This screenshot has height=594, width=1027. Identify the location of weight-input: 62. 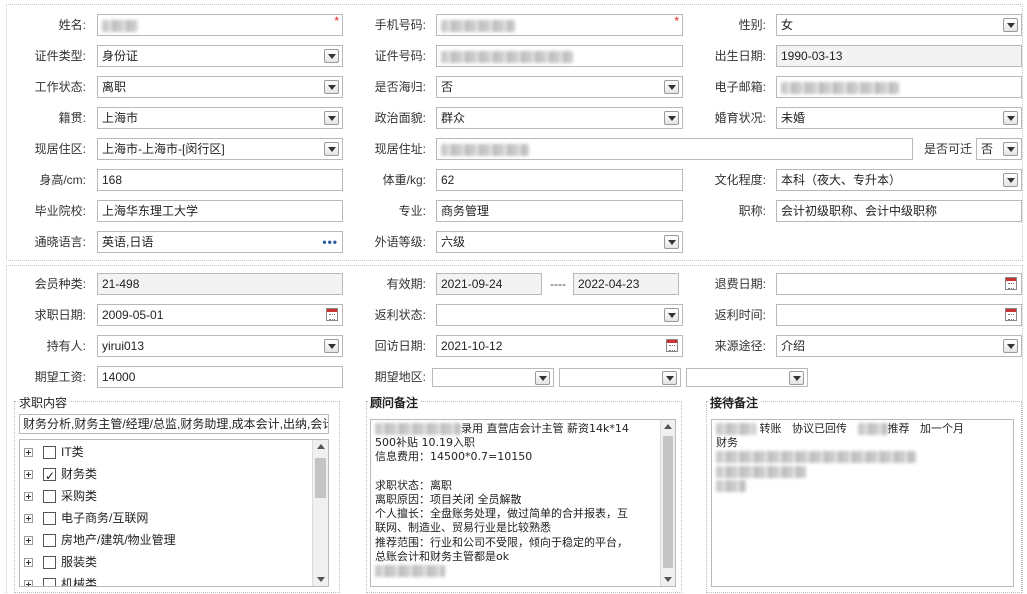
(559, 180).